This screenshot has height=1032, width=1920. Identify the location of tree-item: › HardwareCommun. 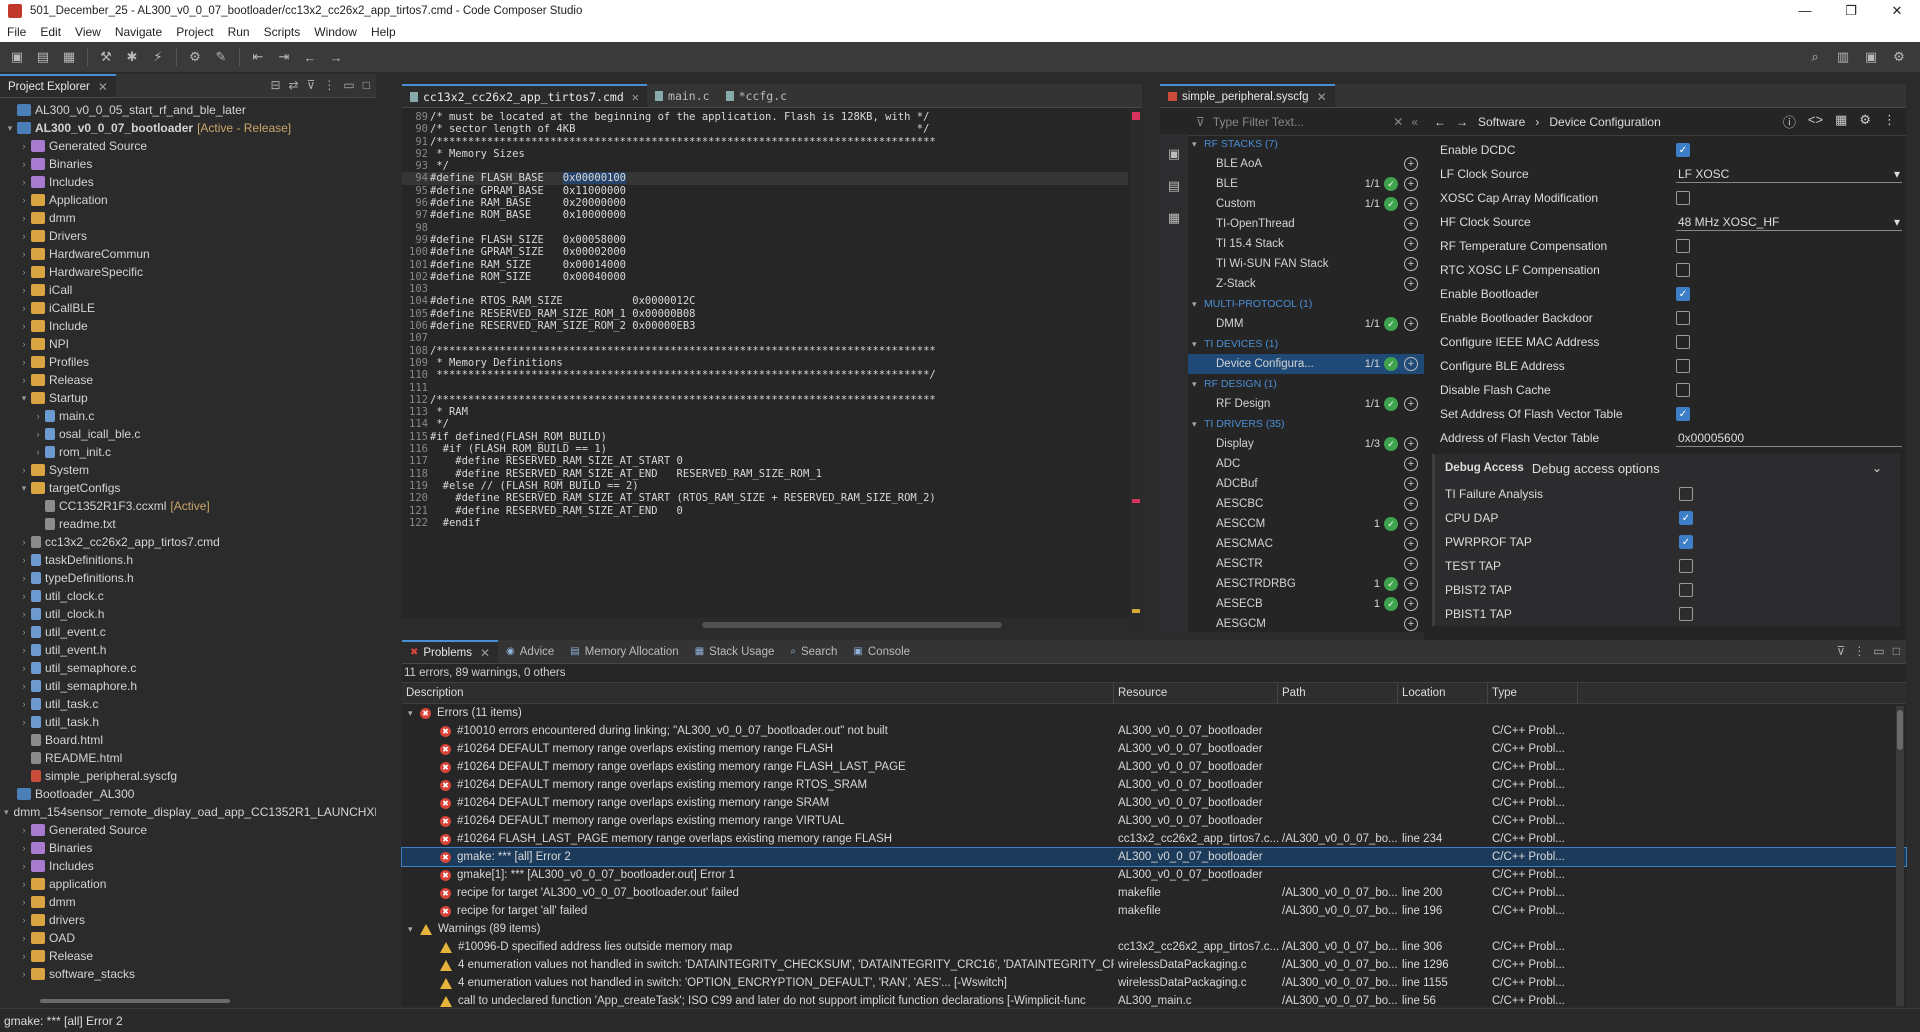
(188, 254).